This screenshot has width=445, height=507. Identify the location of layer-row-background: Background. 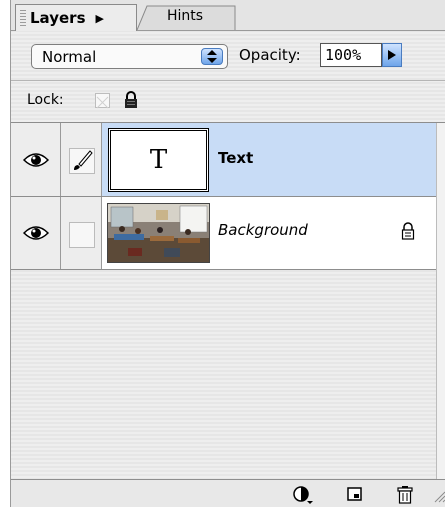
(223, 233).